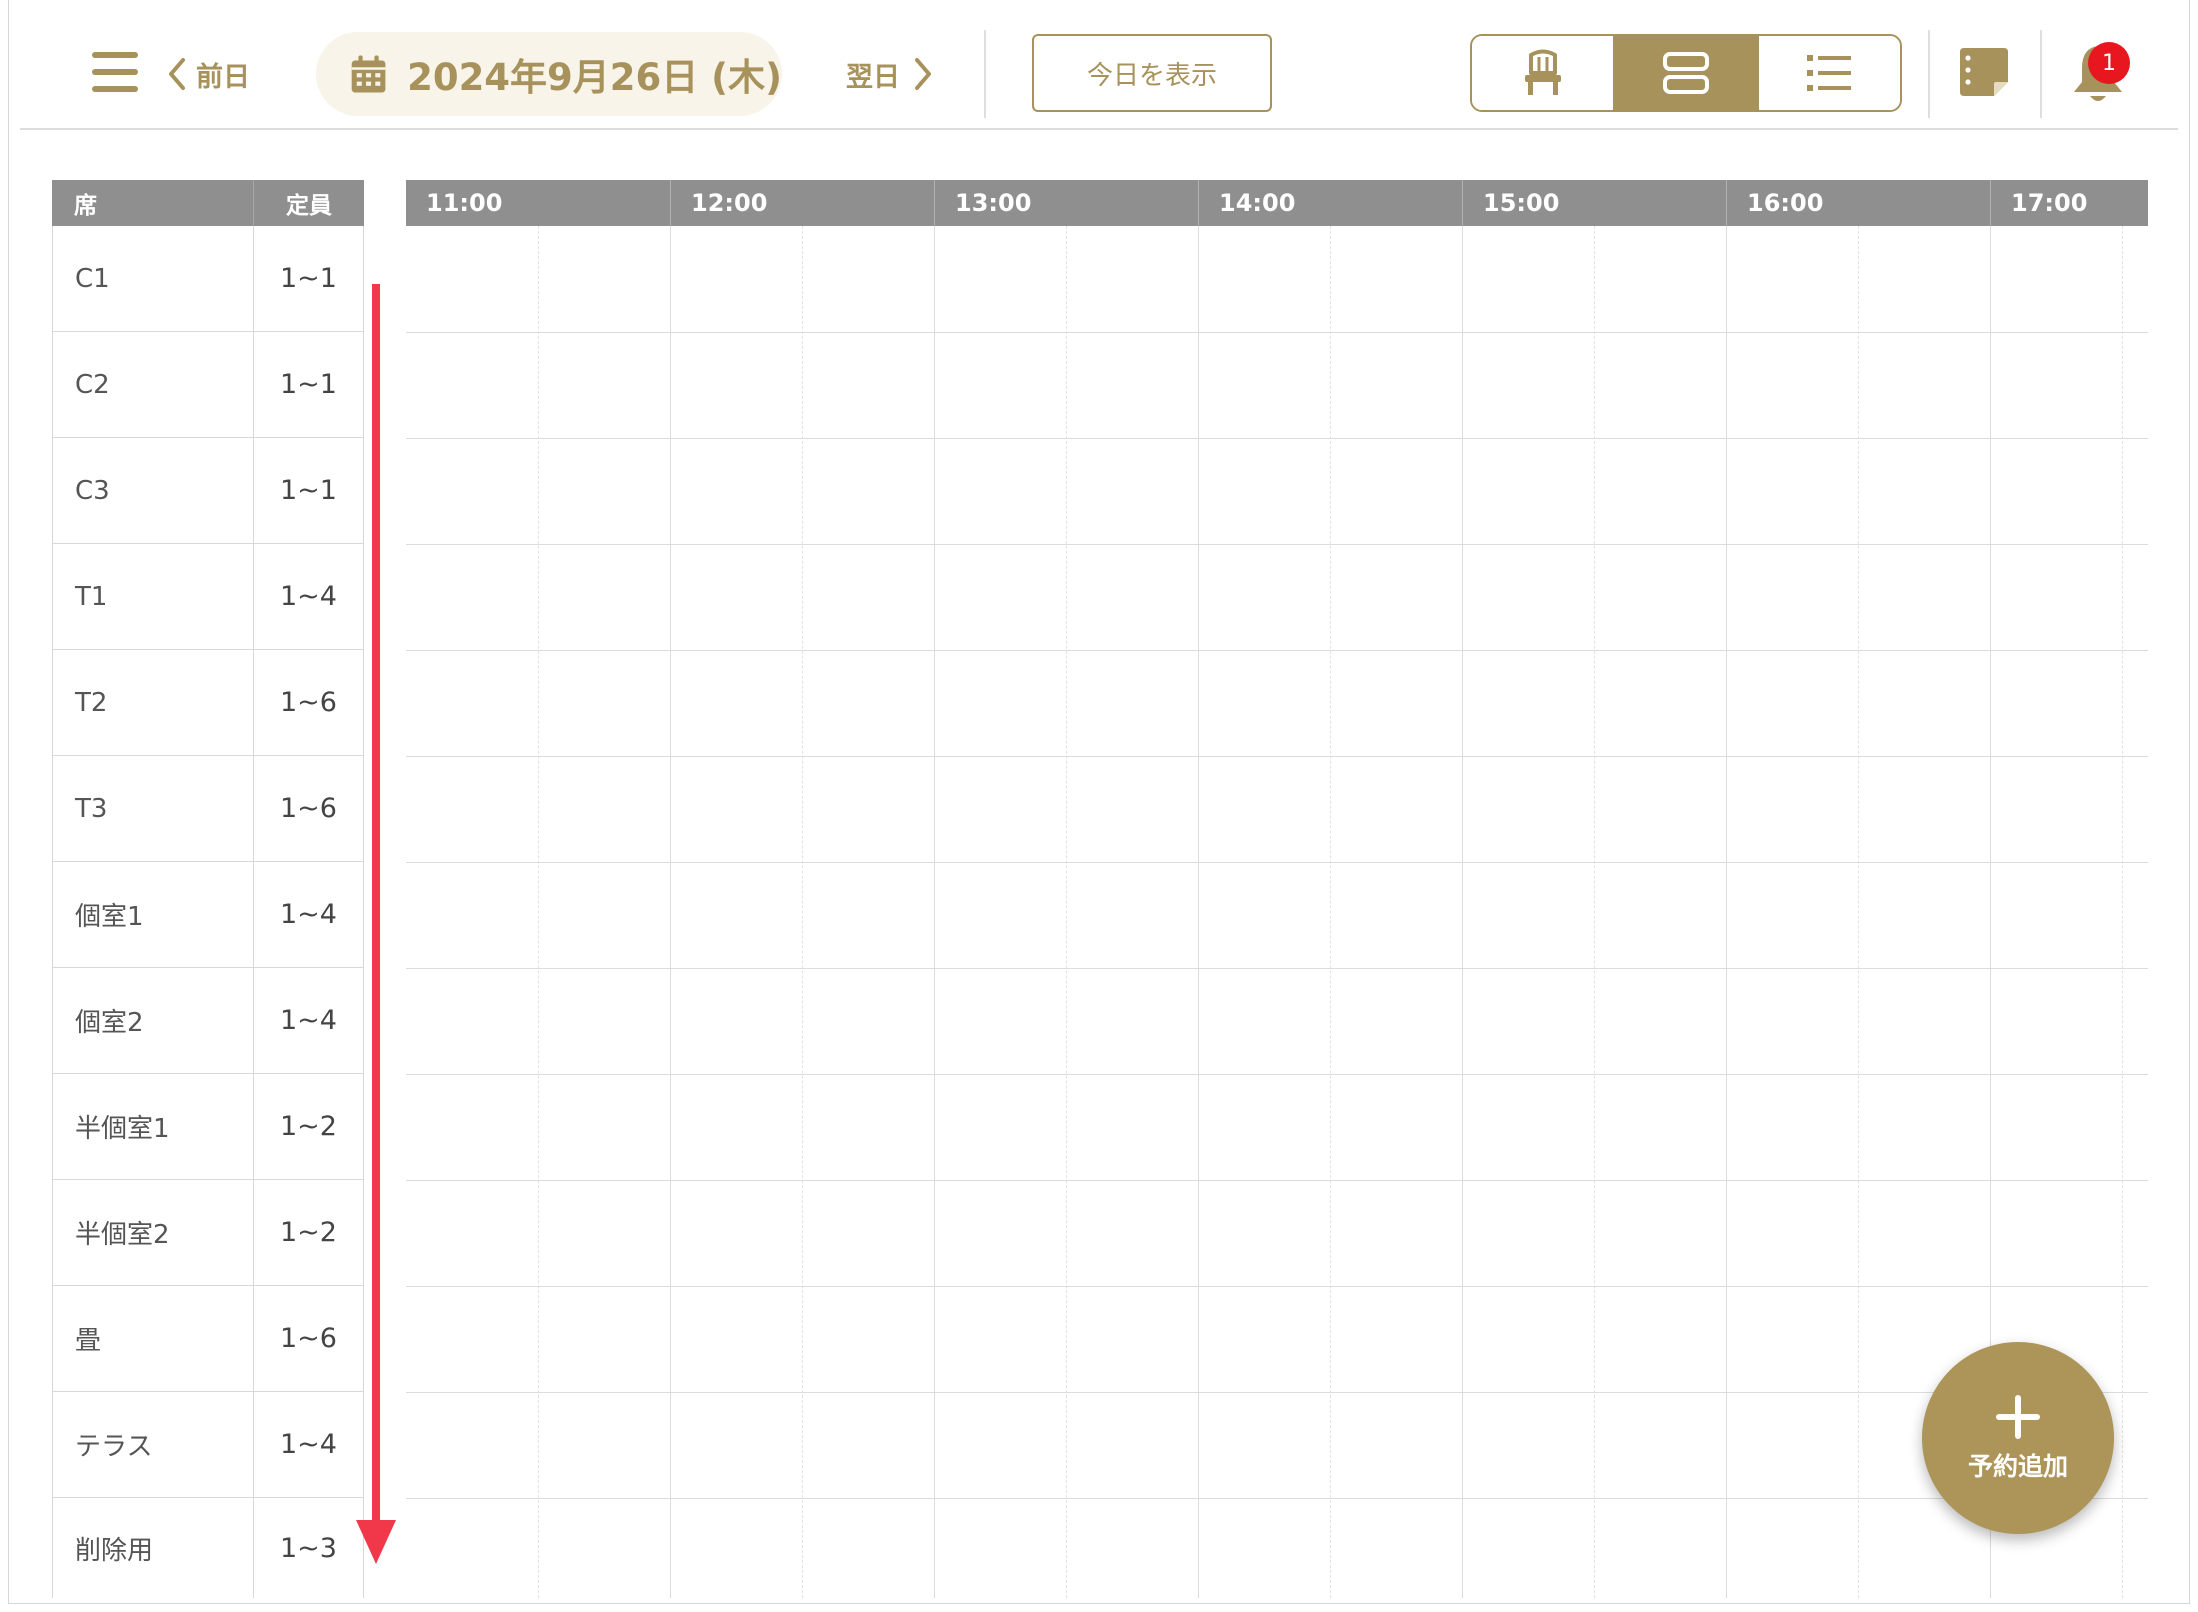 The height and width of the screenshot is (1612, 2198). I want to click on seat-view-button, so click(1543, 73).